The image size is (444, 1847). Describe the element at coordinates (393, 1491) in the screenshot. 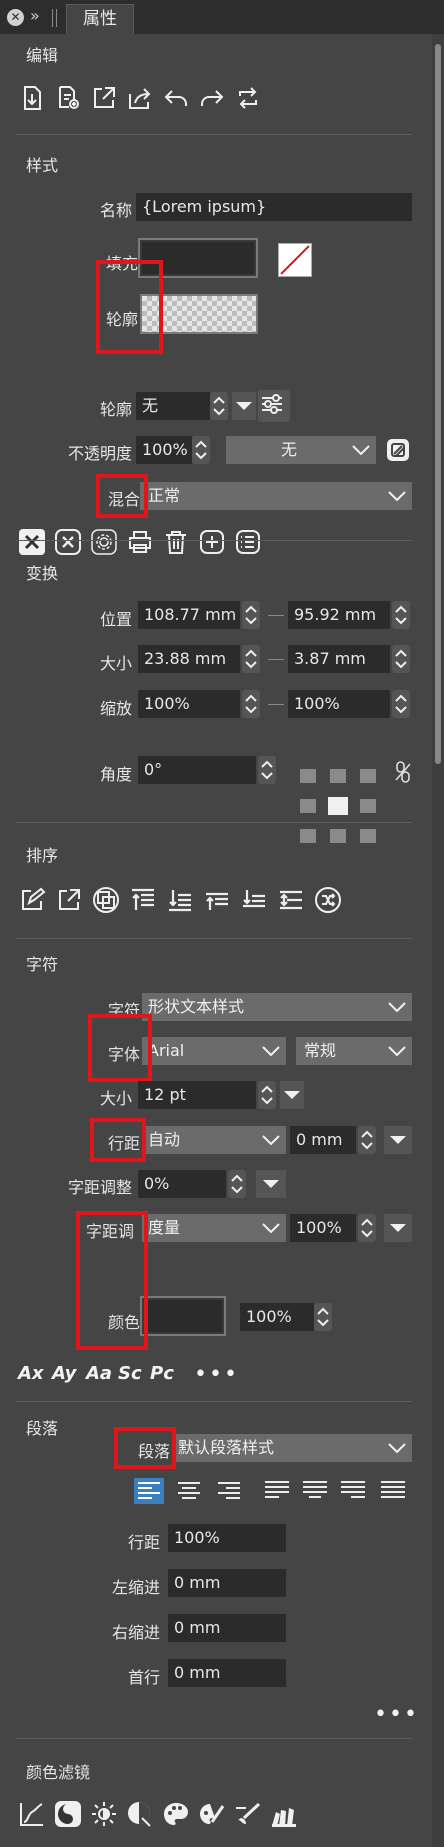

I see `justify-all-icon` at that location.